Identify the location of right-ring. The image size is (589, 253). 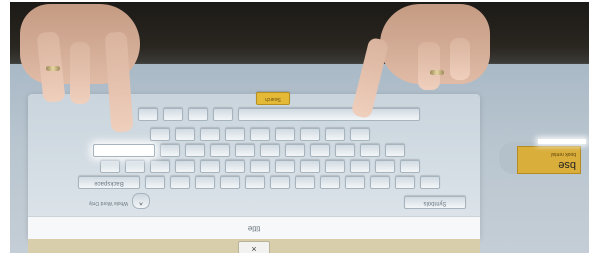
(437, 72).